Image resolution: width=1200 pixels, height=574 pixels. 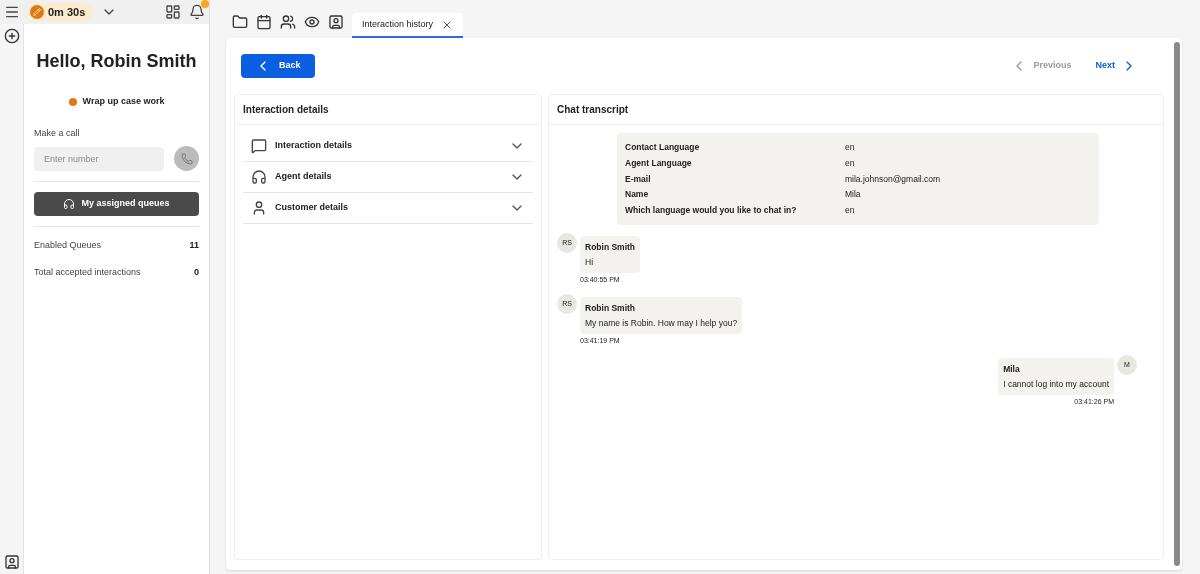 I want to click on panel-title: Chat transcript, so click(x=856, y=110).